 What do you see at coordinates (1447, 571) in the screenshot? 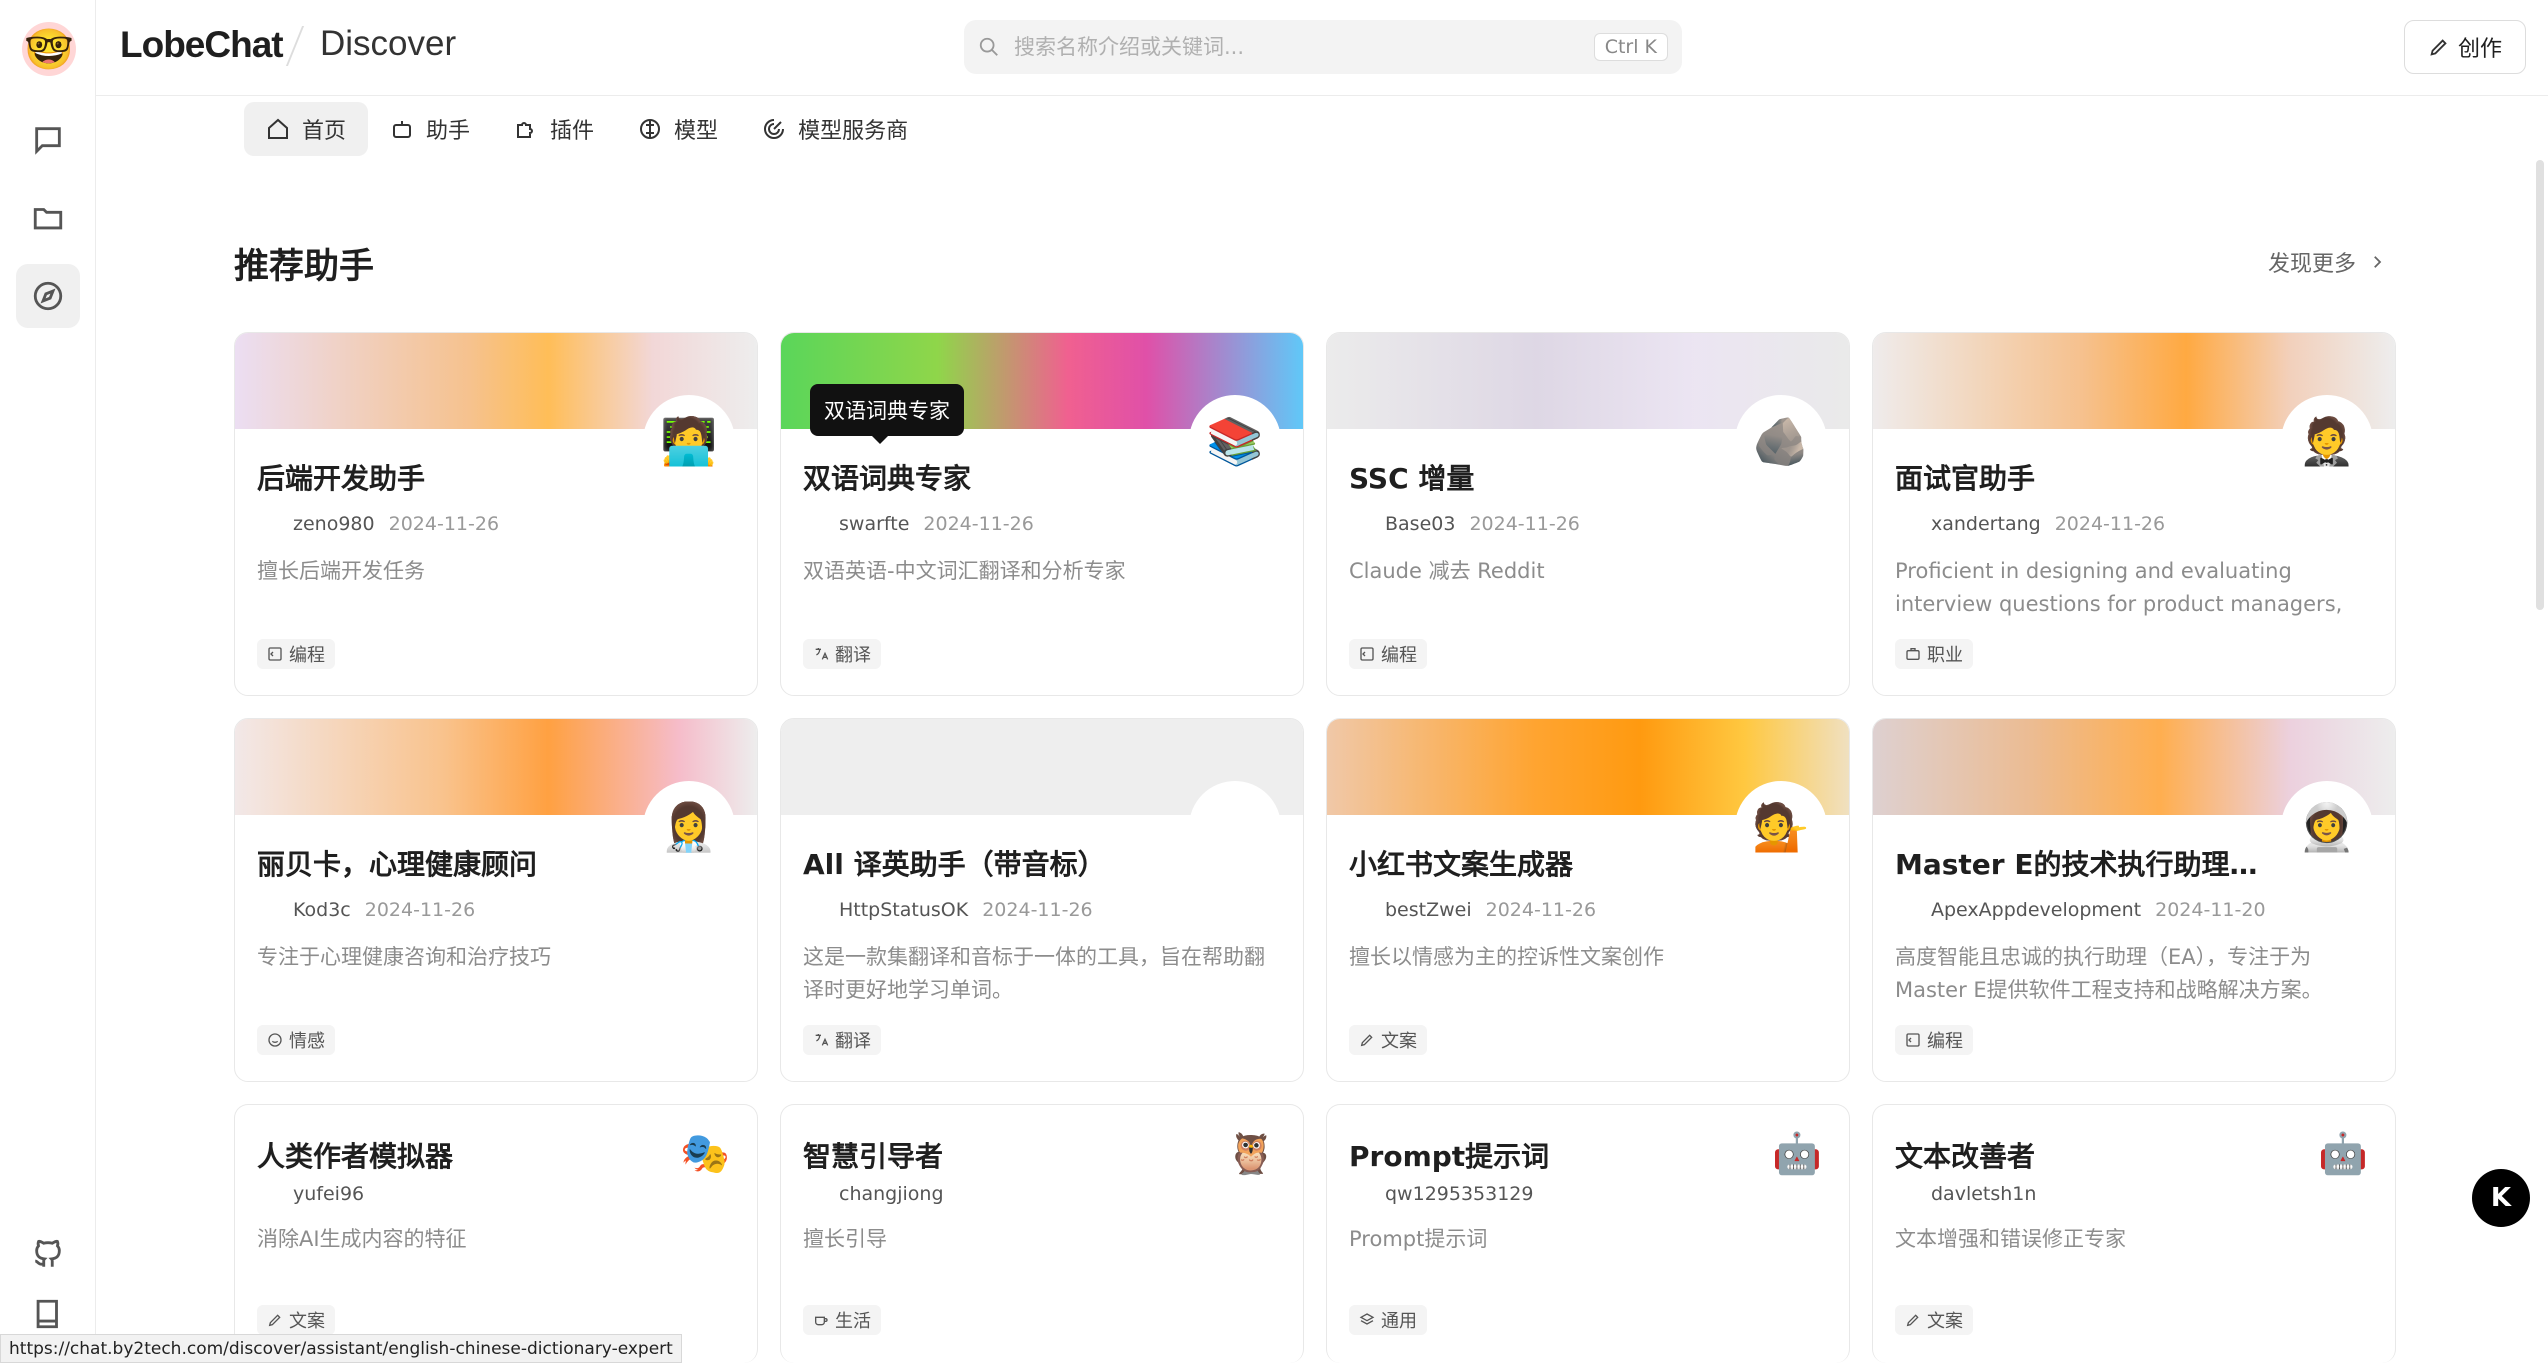
I see `card-description: Claude 减去 Reddit` at bounding box center [1447, 571].